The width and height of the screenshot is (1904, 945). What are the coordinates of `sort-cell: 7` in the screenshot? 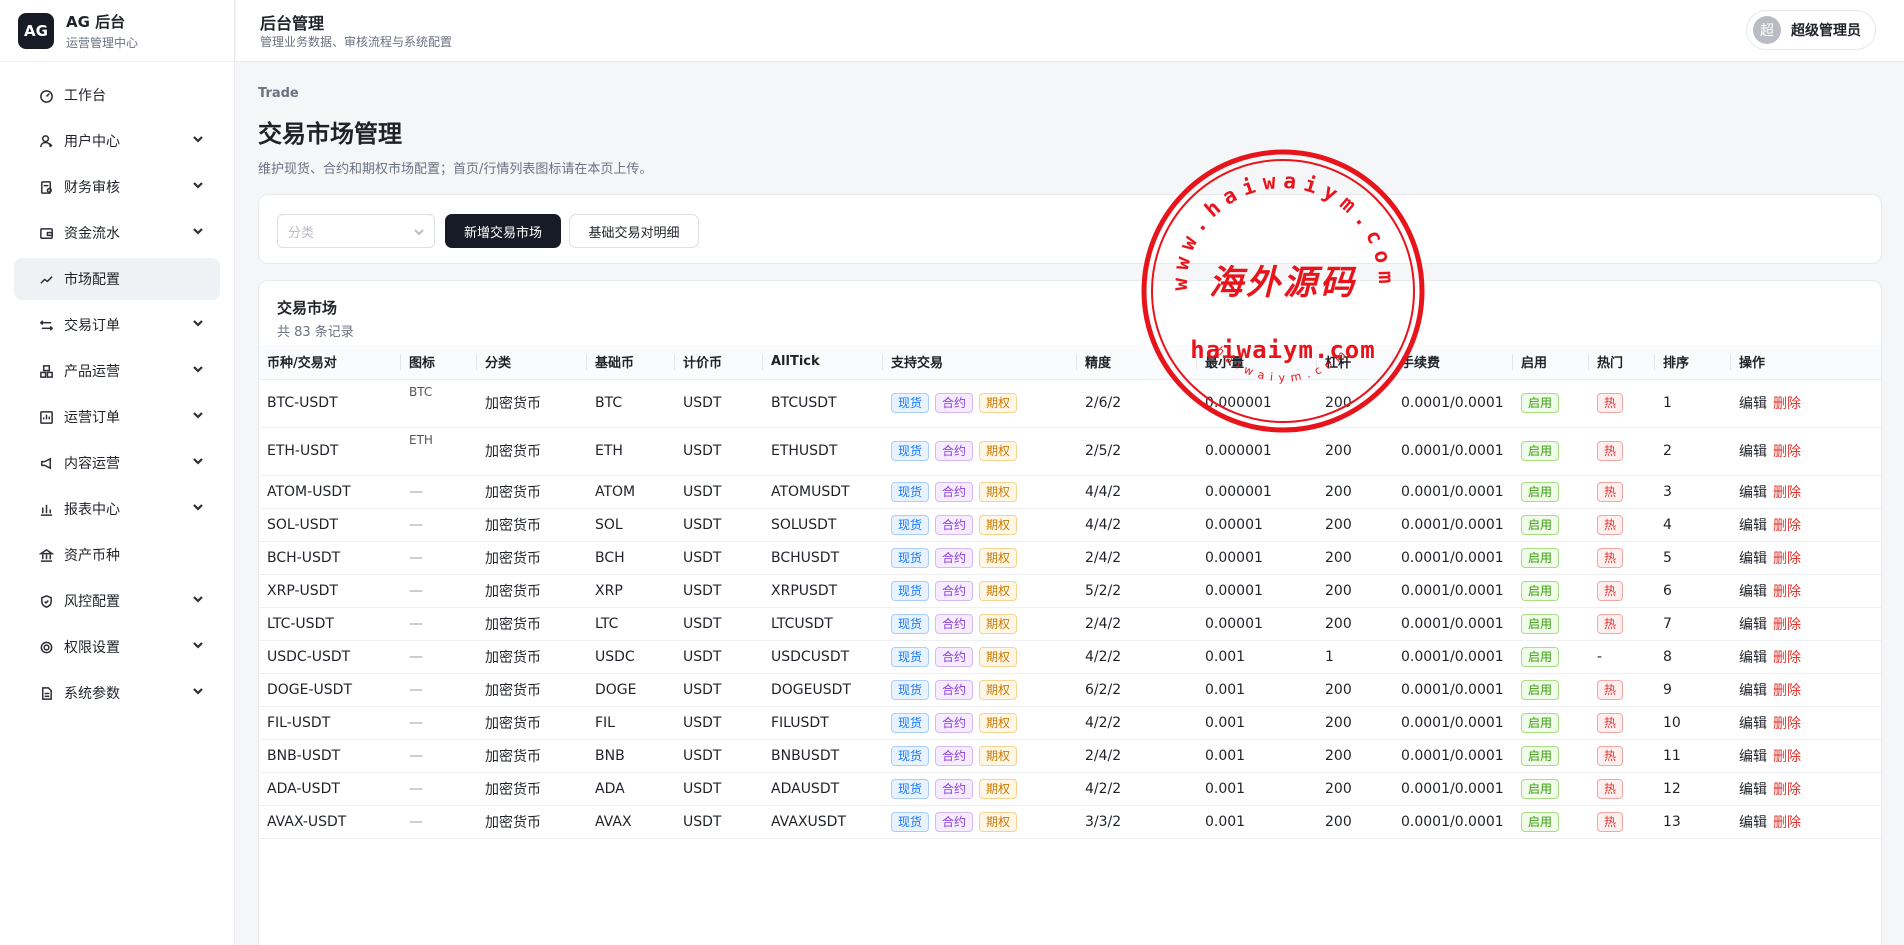 It's located at (1693, 624).